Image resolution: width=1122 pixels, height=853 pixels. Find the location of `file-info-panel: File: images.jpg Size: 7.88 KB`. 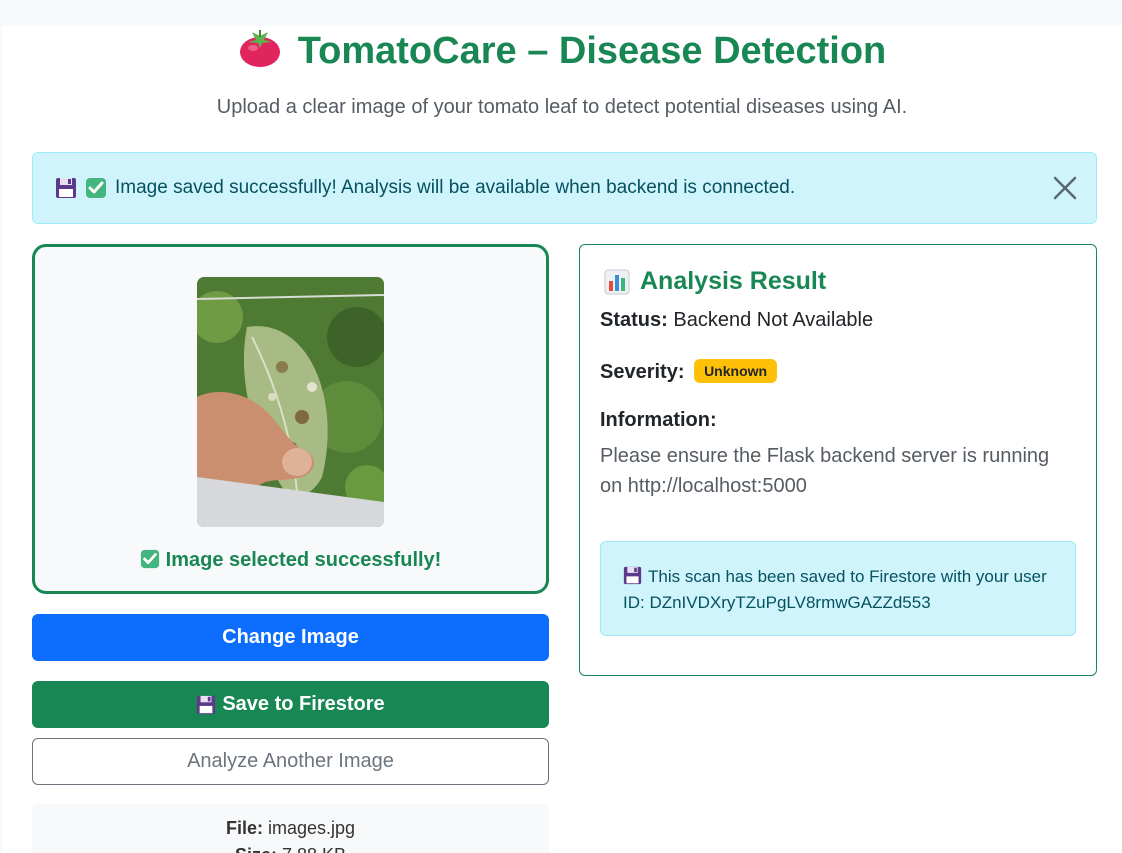

file-info-panel: File: images.jpg Size: 7.88 KB is located at coordinates (290, 828).